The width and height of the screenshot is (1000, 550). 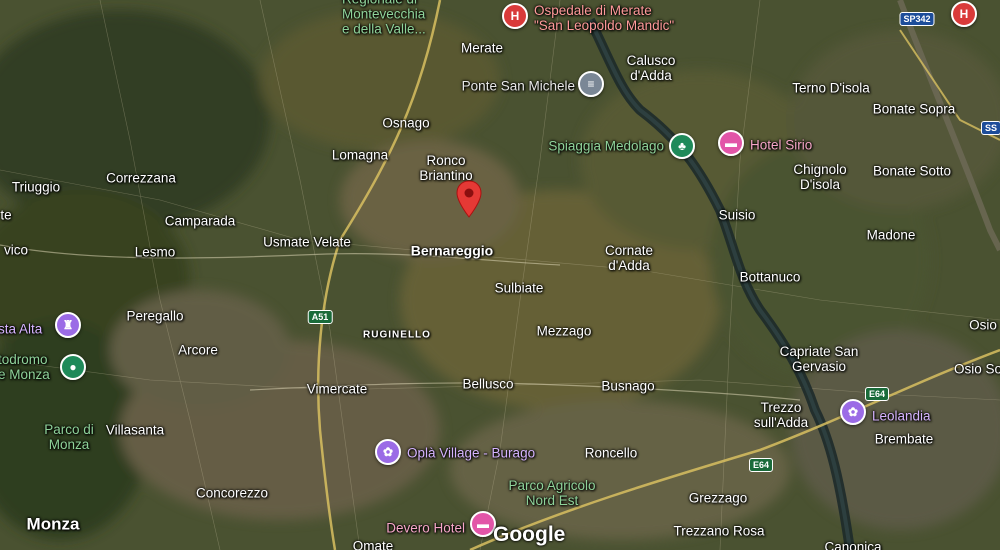 What do you see at coordinates (518, 86) in the screenshot?
I see `landmark-label-ponte-san-michele: Ponte San Michele` at bounding box center [518, 86].